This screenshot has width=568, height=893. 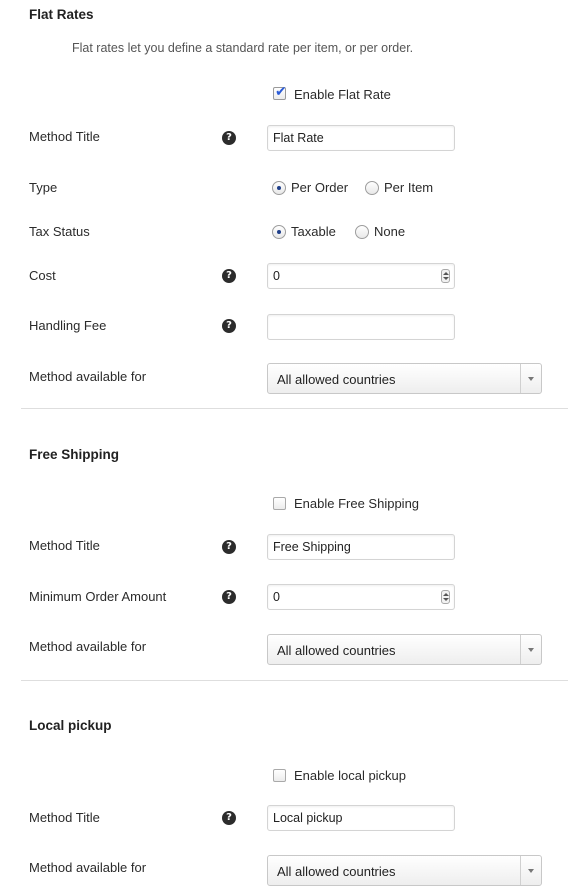 I want to click on enable-flat-rate-label: Enable Flat Rate, so click(x=342, y=94).